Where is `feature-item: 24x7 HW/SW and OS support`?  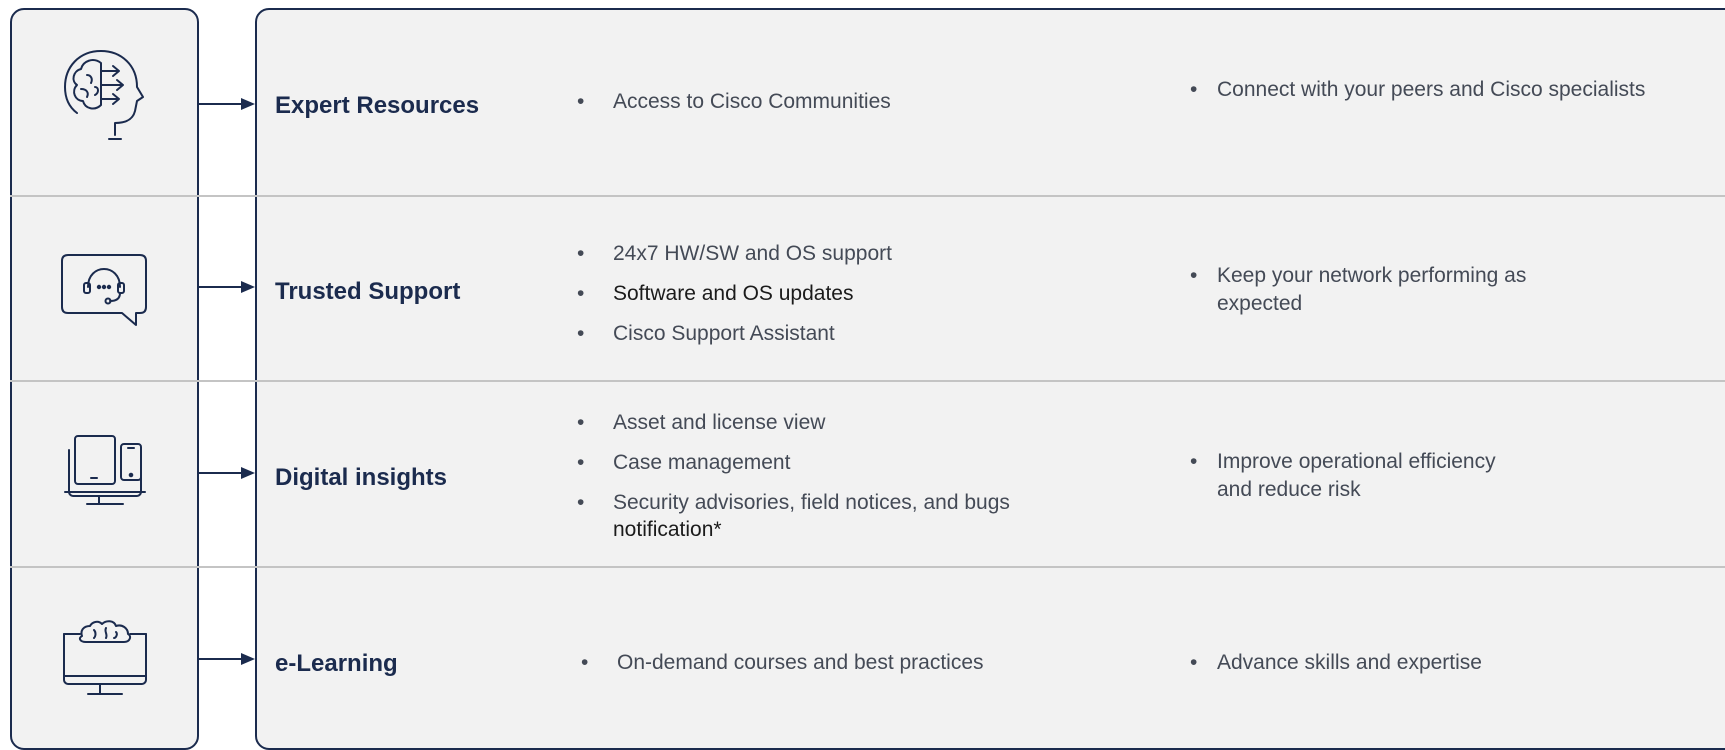
feature-item: 24x7 HW/SW and OS support is located at coordinates (837, 254).